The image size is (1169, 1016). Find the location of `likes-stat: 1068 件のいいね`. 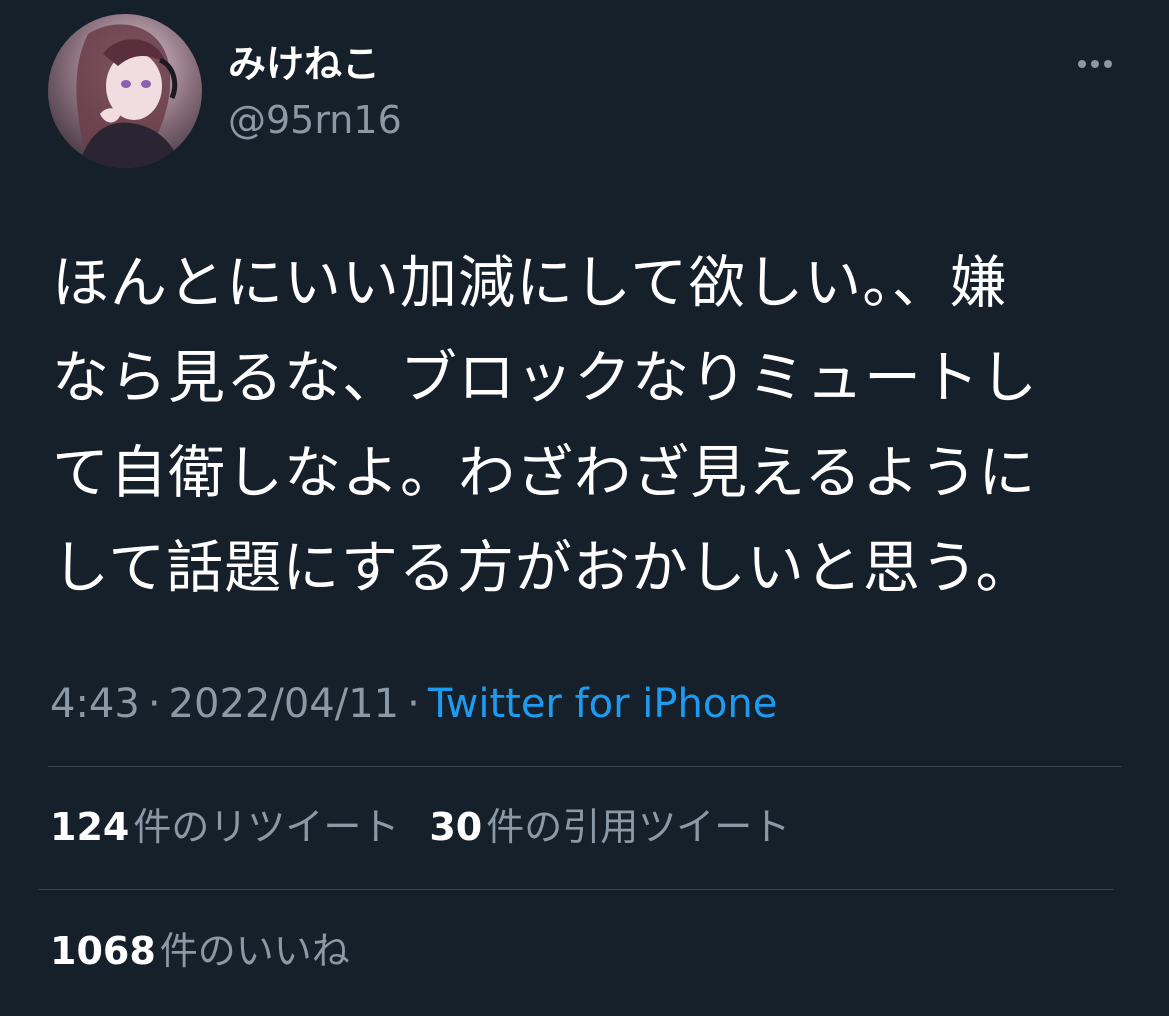

likes-stat: 1068 件のいいね is located at coordinates (200, 951).